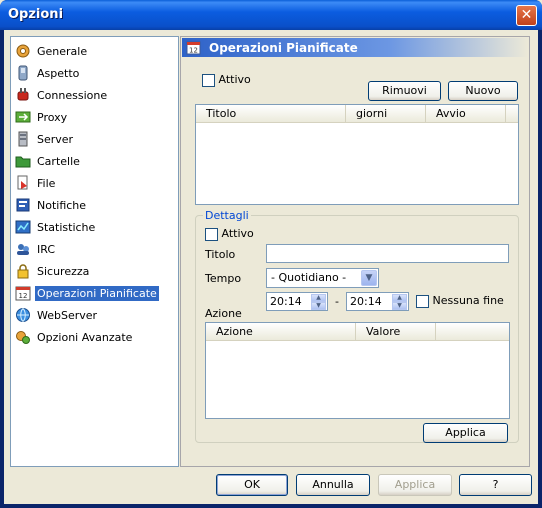 This screenshot has height=508, width=542. What do you see at coordinates (23, 161) in the screenshot?
I see `folder-icon` at bounding box center [23, 161].